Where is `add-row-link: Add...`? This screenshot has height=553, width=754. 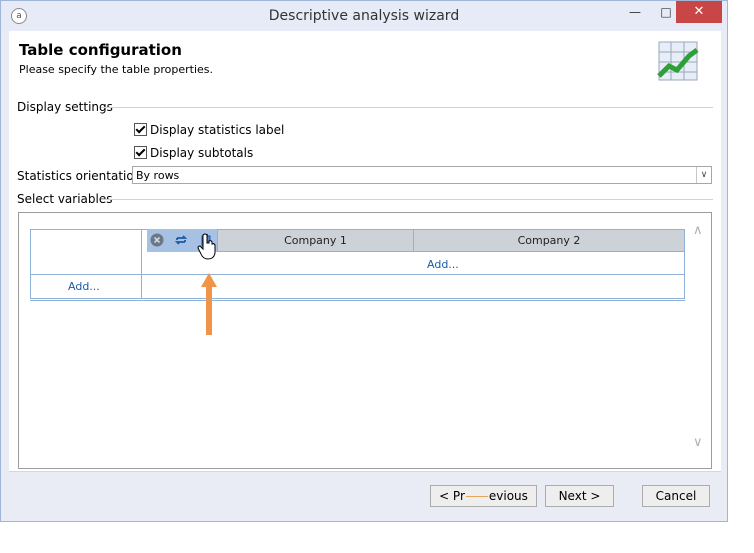 add-row-link: Add... is located at coordinates (84, 286).